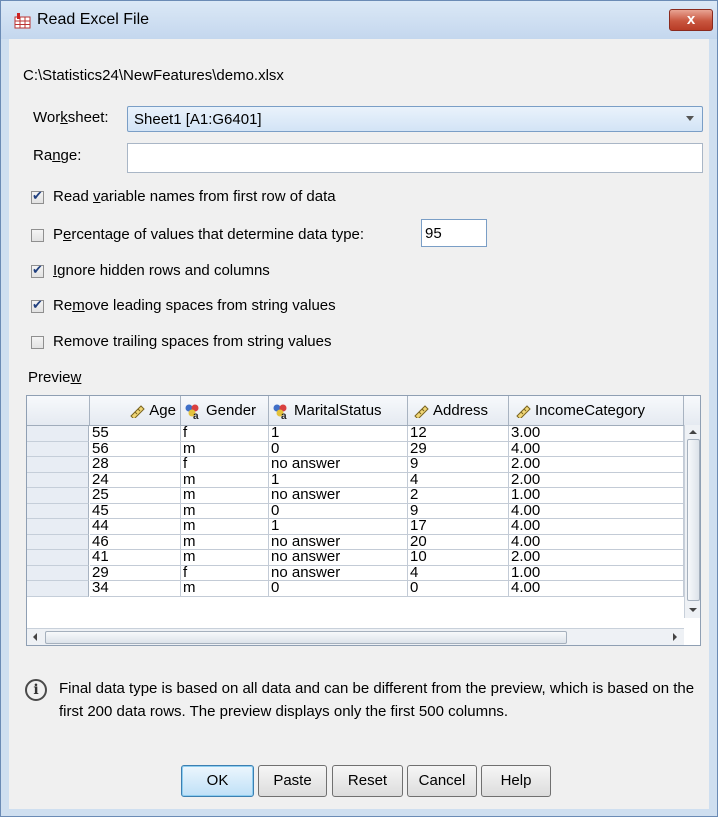  What do you see at coordinates (37, 270) in the screenshot?
I see `ignore-hidden-checkbox` at bounding box center [37, 270].